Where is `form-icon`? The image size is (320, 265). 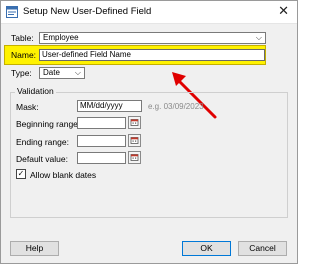
form-icon is located at coordinates (12, 12).